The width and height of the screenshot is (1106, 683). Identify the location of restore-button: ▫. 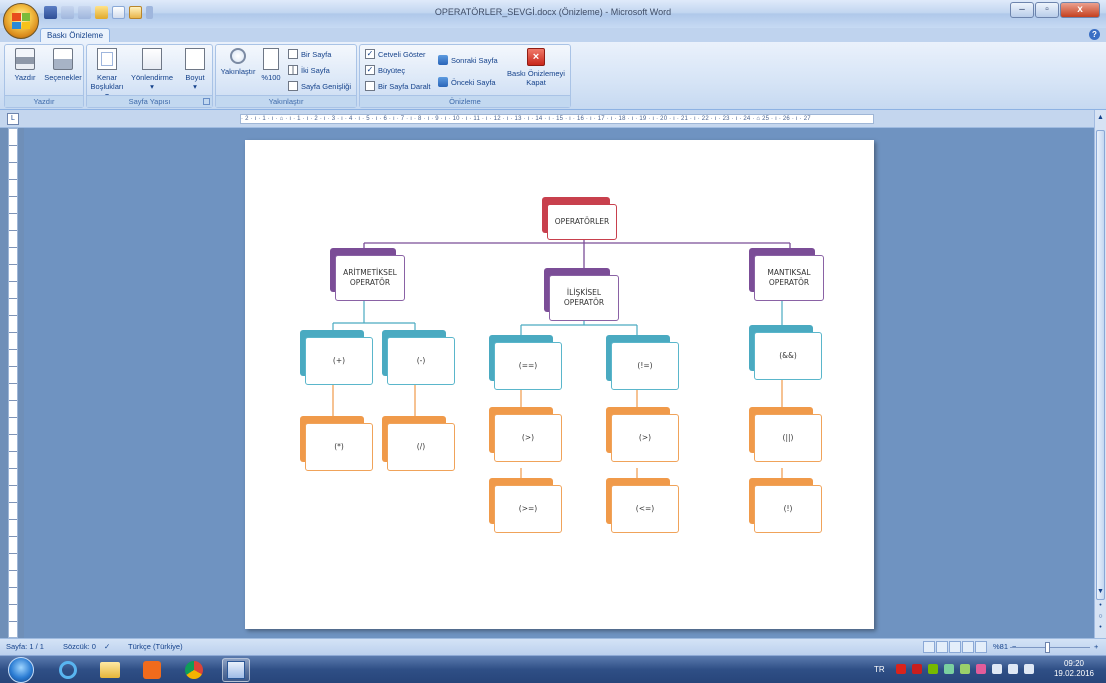
(1047, 10).